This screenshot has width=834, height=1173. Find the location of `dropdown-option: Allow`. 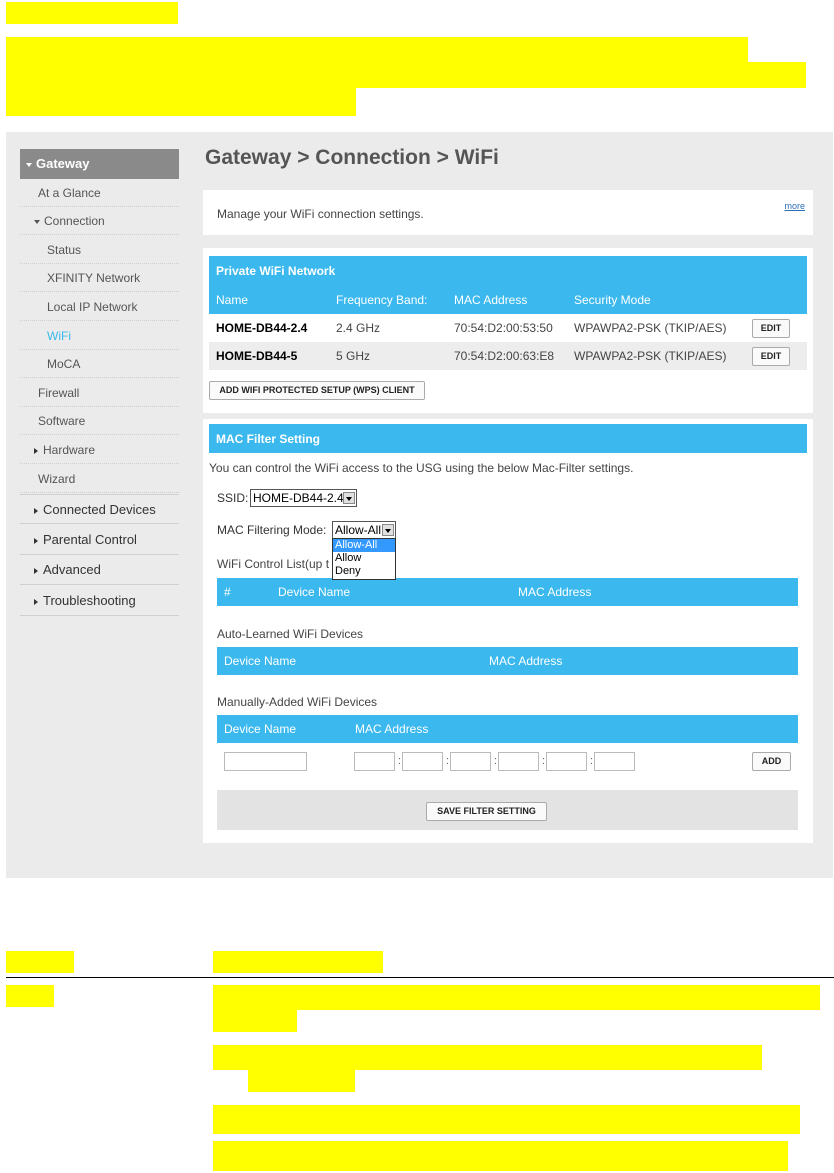

dropdown-option: Allow is located at coordinates (364, 558).